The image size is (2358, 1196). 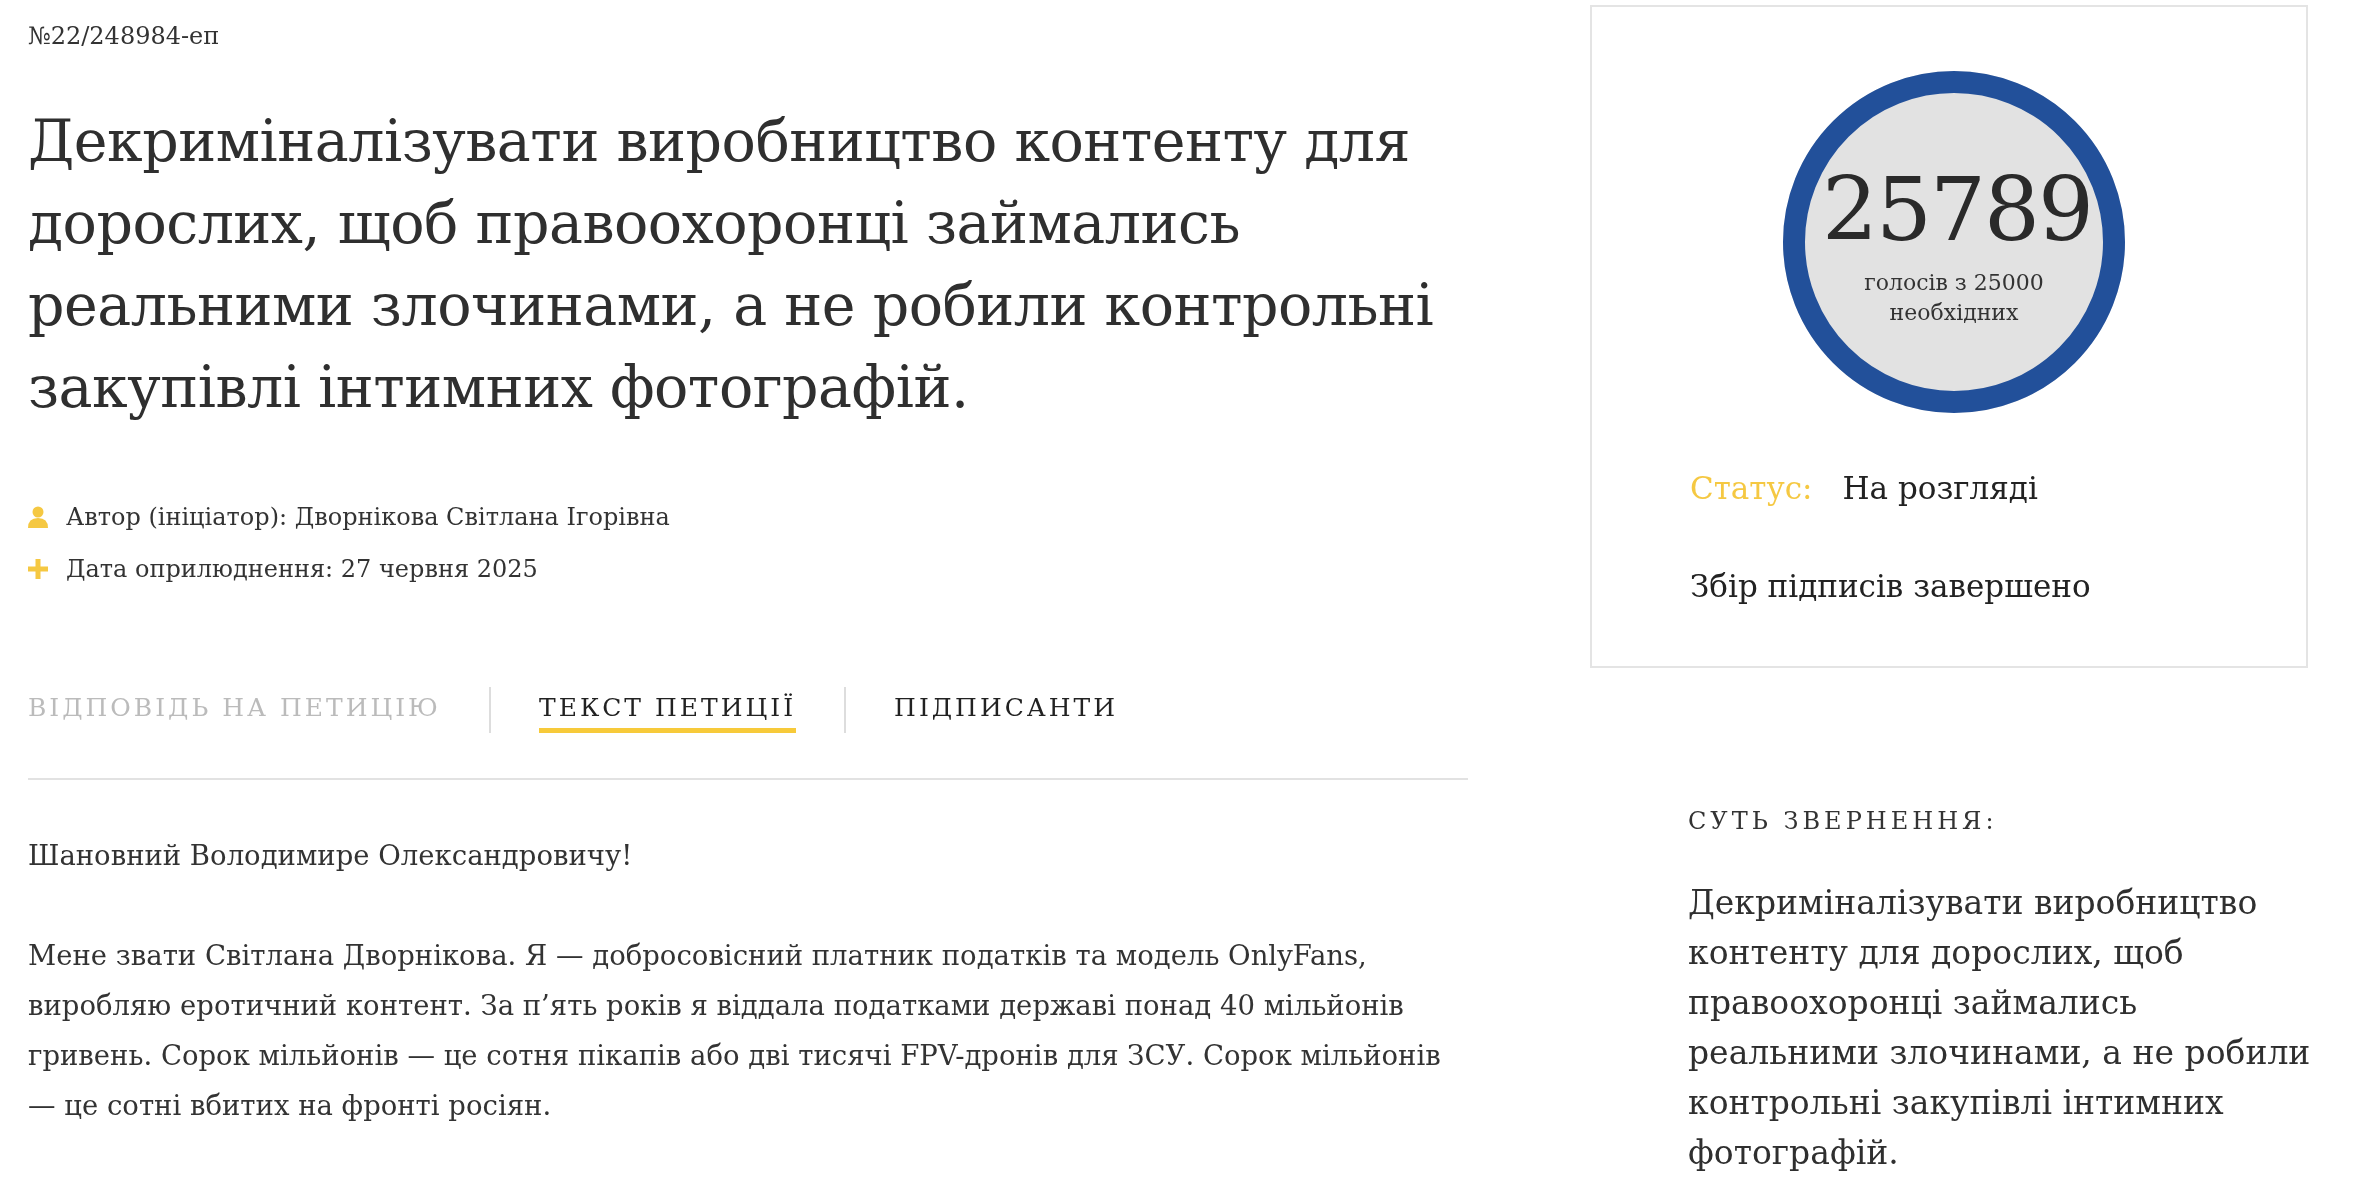 I want to click on status-value: На розгляді, so click(x=1940, y=488).